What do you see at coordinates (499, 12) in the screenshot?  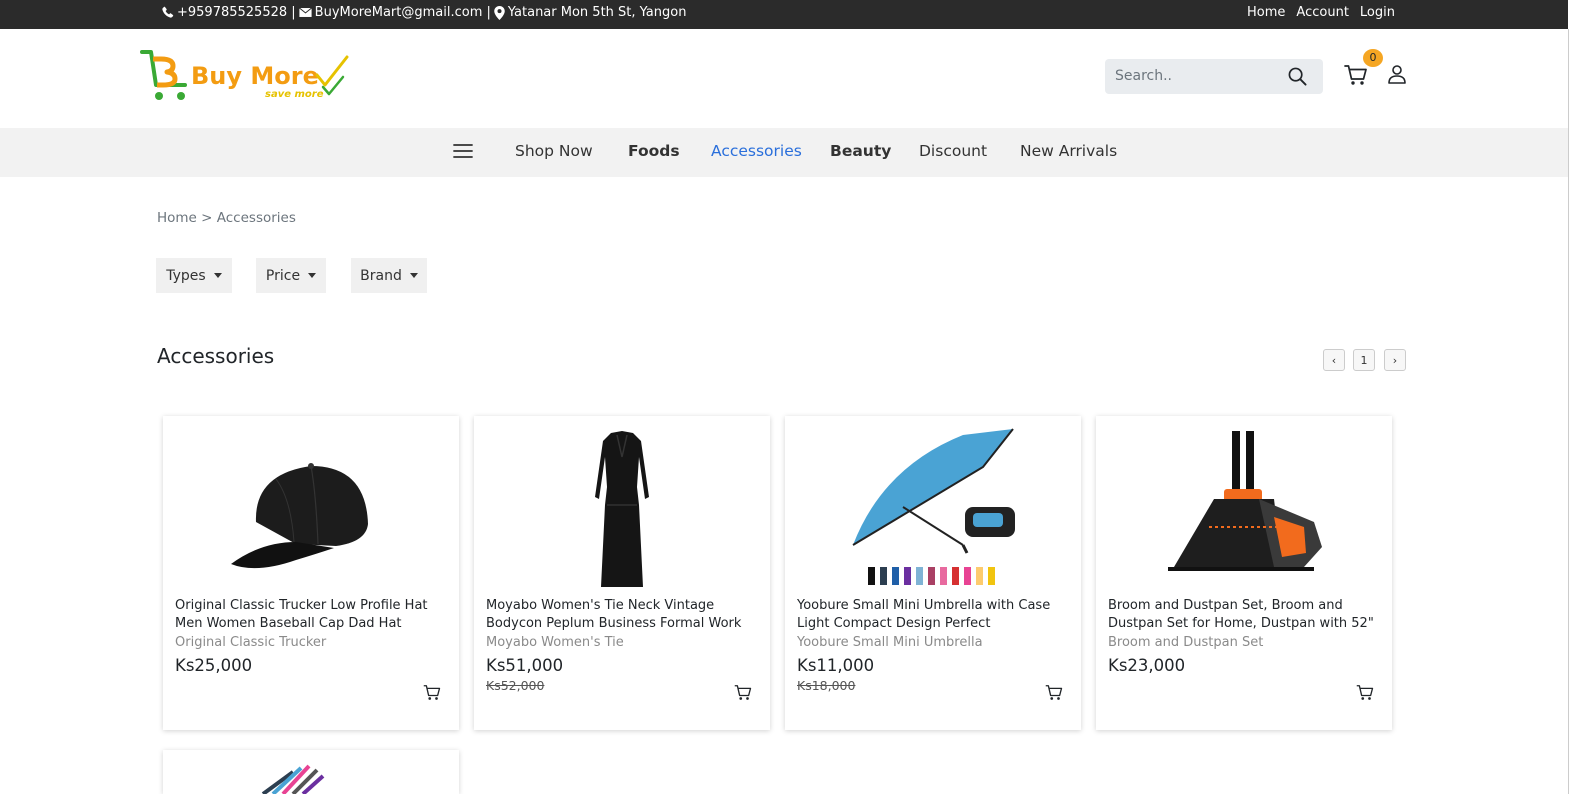 I see `location-pin-icon` at bounding box center [499, 12].